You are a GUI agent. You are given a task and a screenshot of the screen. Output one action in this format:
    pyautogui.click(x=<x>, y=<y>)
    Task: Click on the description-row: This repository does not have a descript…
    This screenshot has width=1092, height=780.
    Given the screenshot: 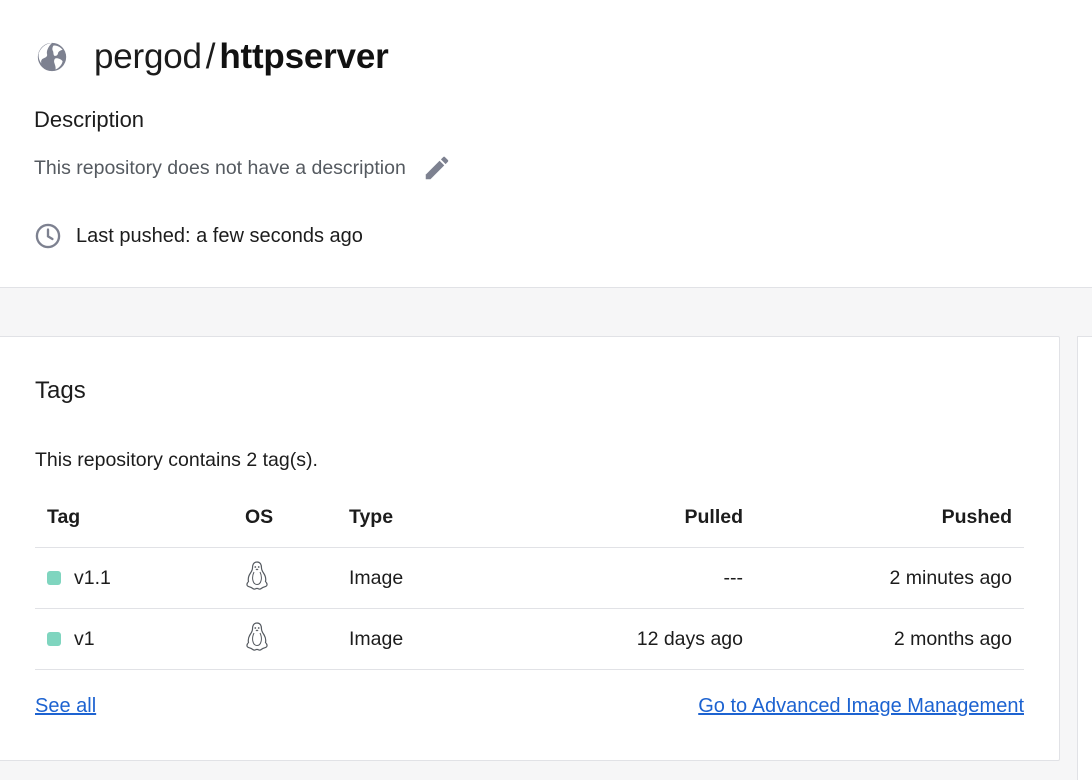 What is the action you would take?
    pyautogui.click(x=244, y=168)
    